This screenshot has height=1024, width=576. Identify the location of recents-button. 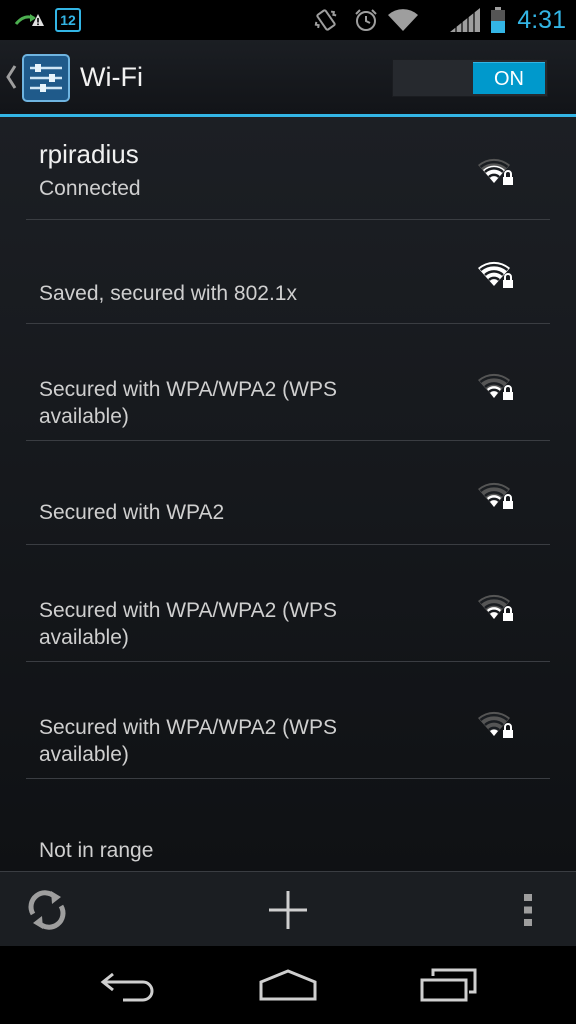
(448, 985).